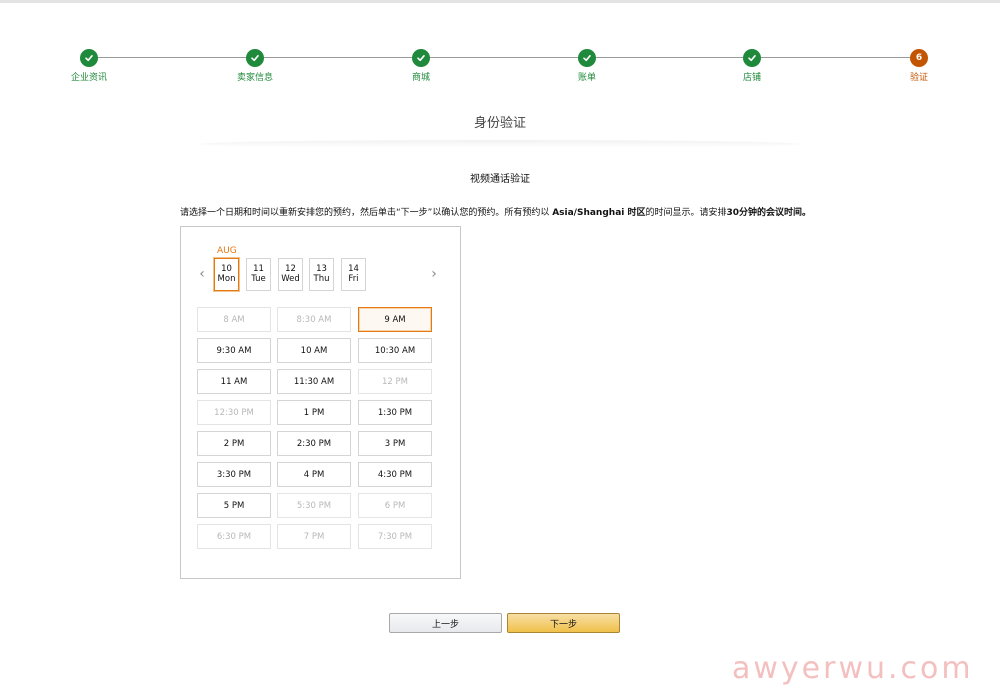  I want to click on step-3: 商城, so click(421, 66).